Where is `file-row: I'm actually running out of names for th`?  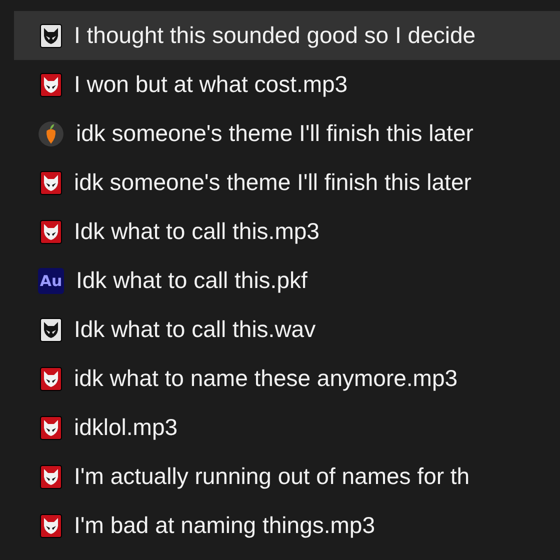
file-row: I'm actually running out of names for th is located at coordinates (287, 476).